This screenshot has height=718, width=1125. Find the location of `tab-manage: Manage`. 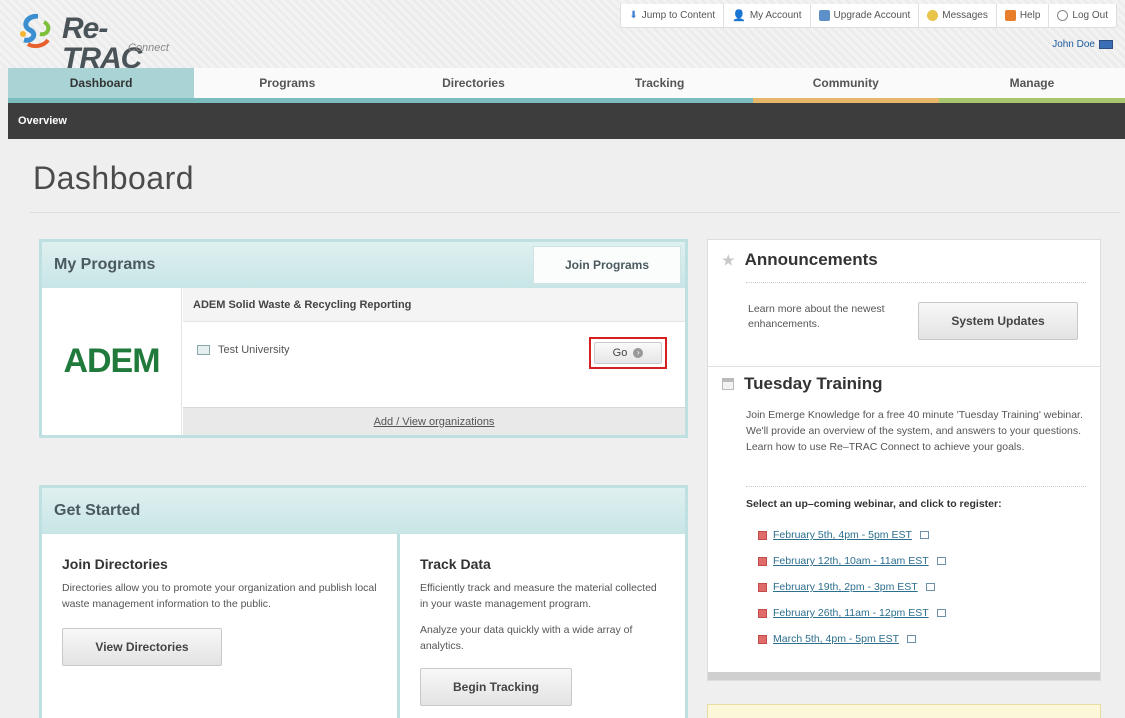

tab-manage: Manage is located at coordinates (1031, 85).